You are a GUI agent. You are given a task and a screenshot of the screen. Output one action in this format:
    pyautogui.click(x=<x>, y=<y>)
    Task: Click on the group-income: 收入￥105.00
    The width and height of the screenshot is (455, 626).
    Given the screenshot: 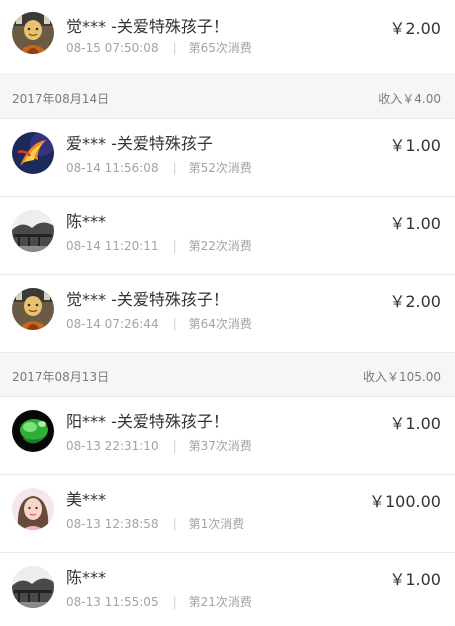 What is the action you would take?
    pyautogui.click(x=402, y=377)
    